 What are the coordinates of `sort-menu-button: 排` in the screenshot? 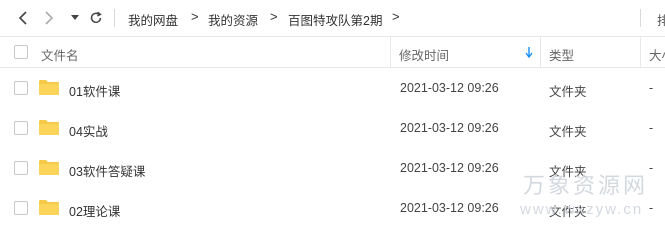 It's located at (661, 19).